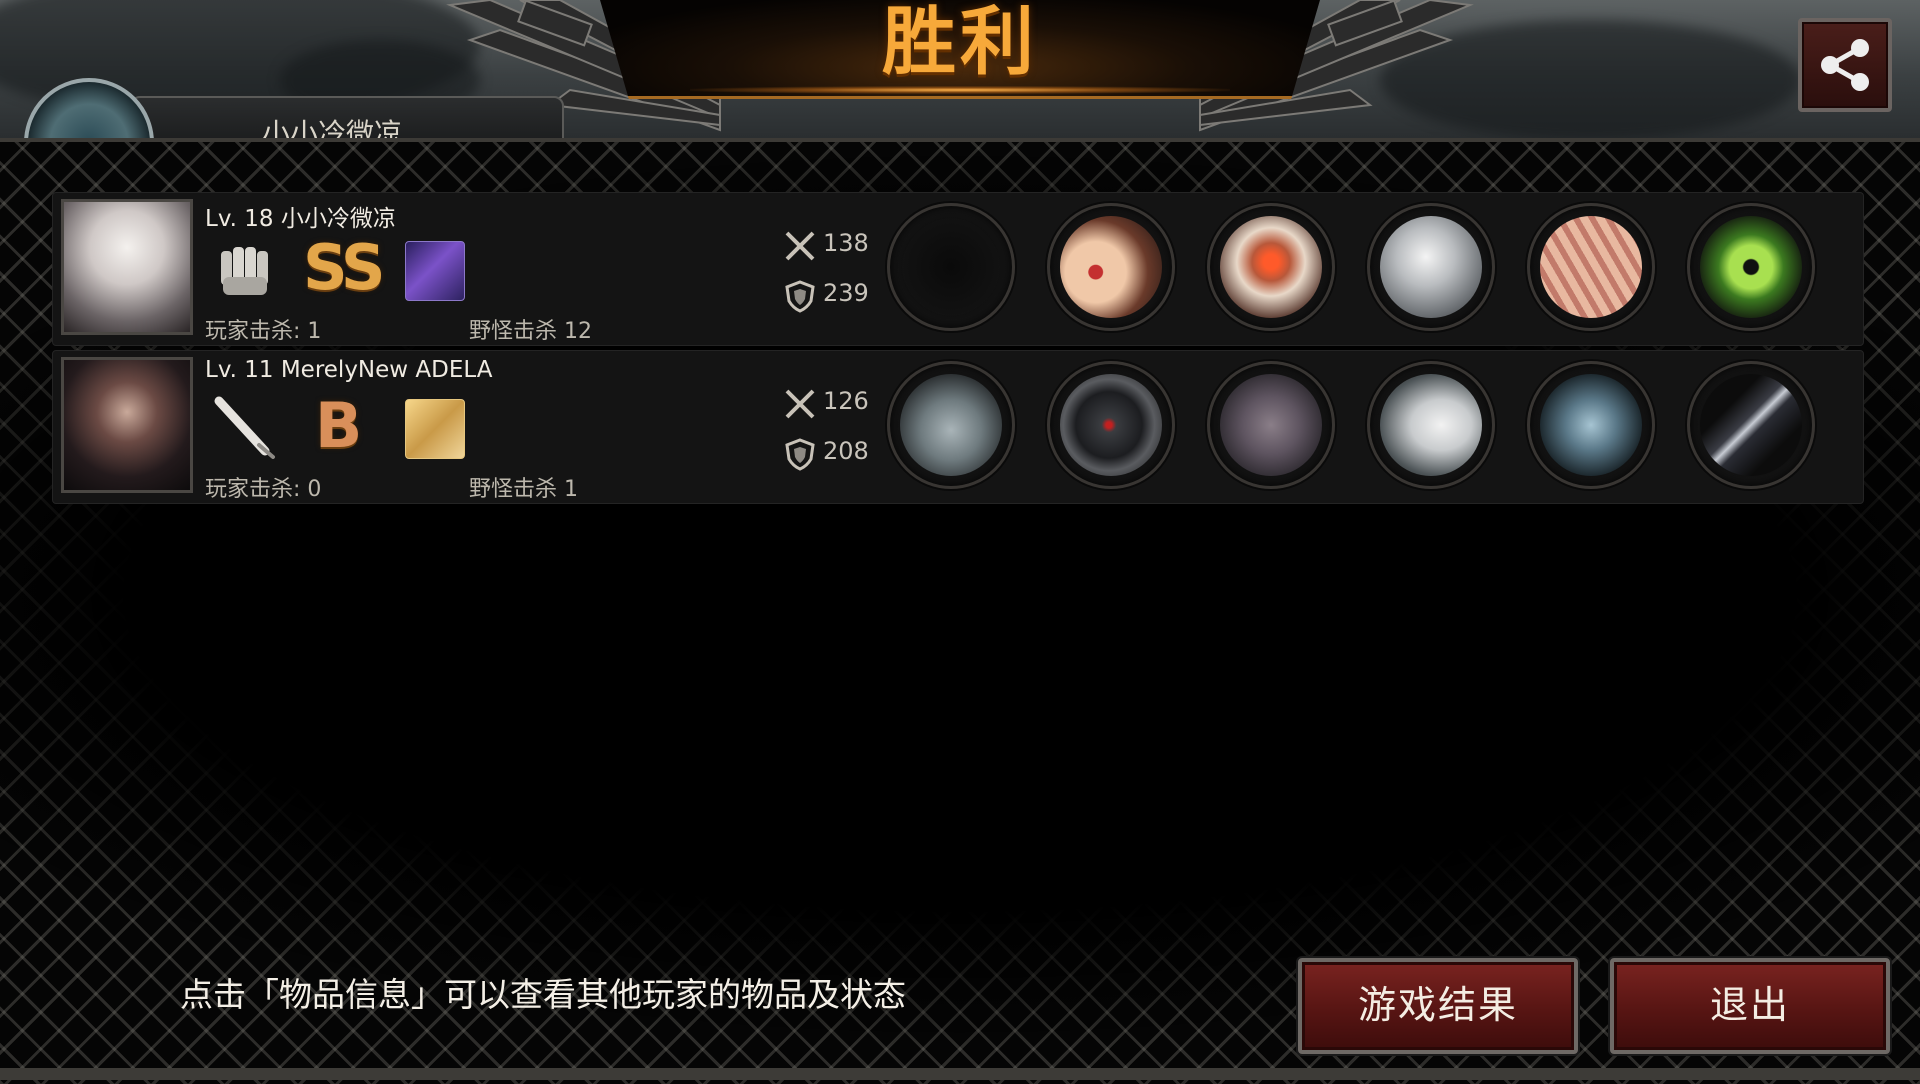 The image size is (1920, 1084). I want to click on red-armor-item, so click(1271, 267).